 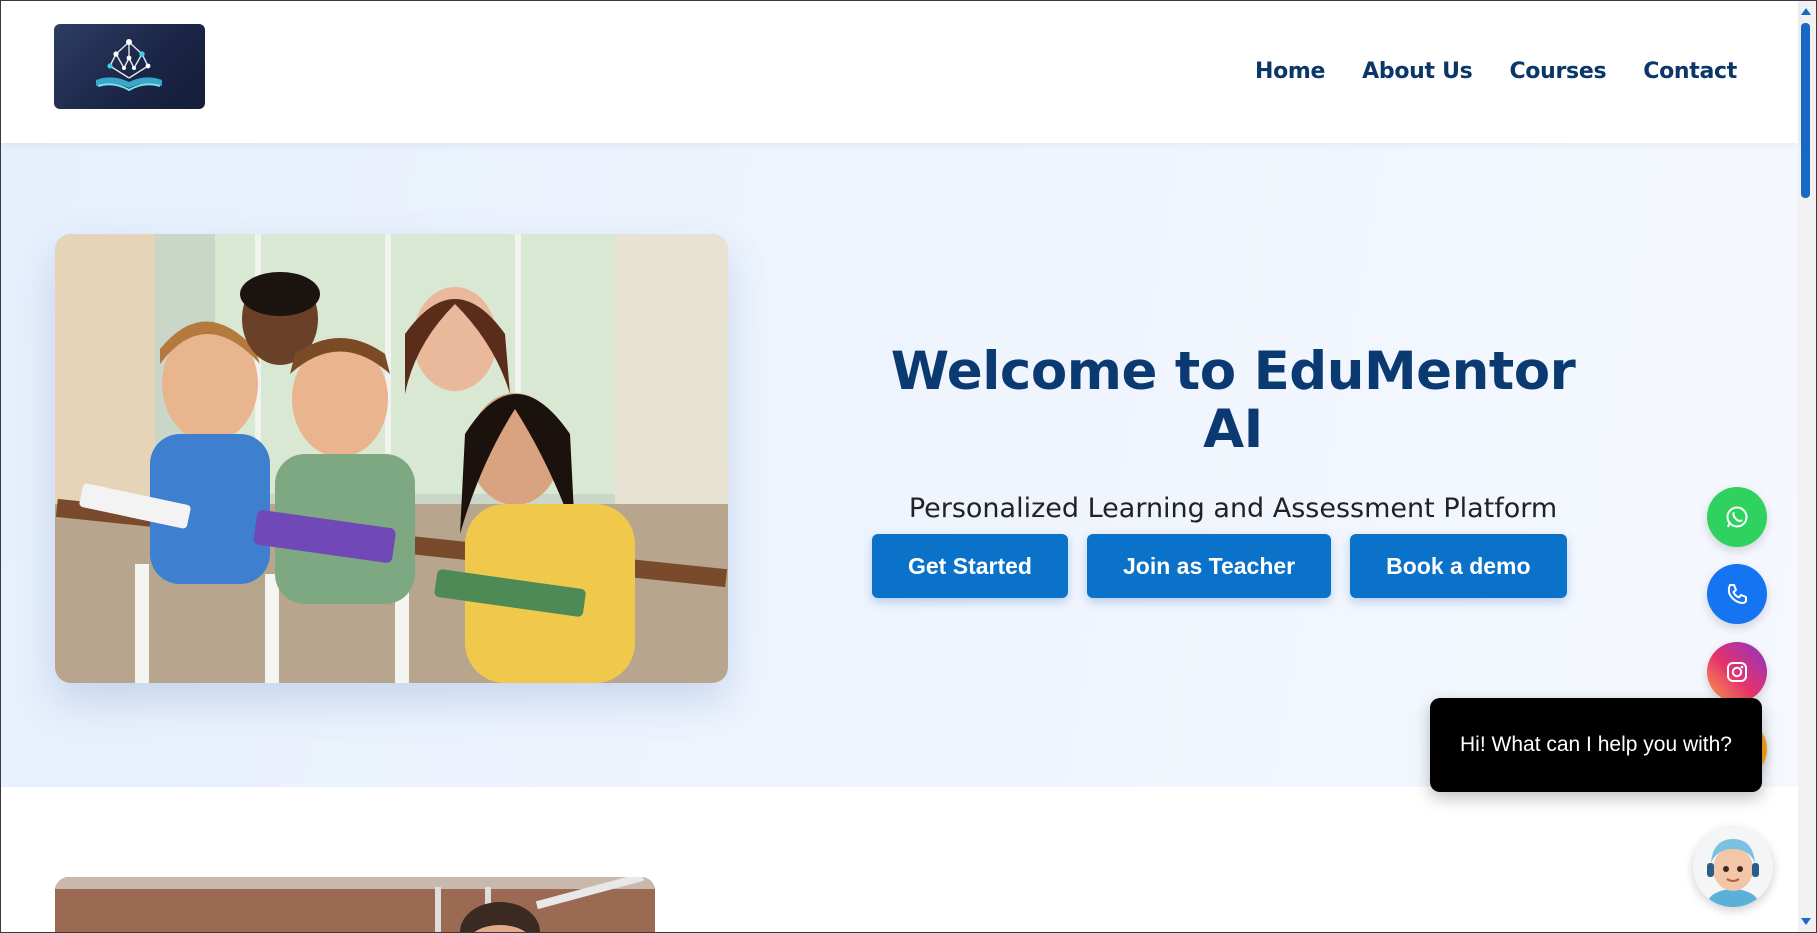 I want to click on phone-button, so click(x=1737, y=594).